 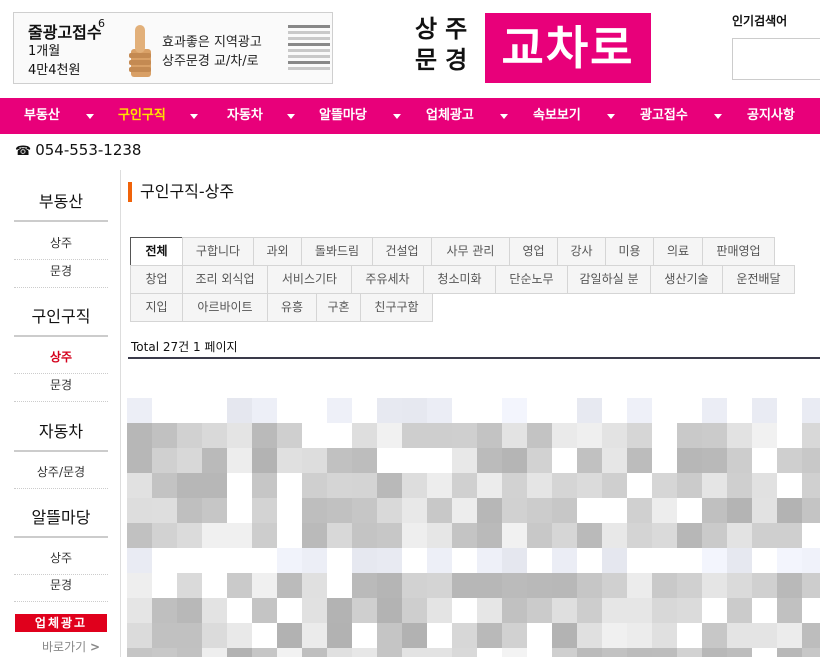 I want to click on sidebar-item-cars-sangju-mungyeong: 상주/문경, so click(x=61, y=476).